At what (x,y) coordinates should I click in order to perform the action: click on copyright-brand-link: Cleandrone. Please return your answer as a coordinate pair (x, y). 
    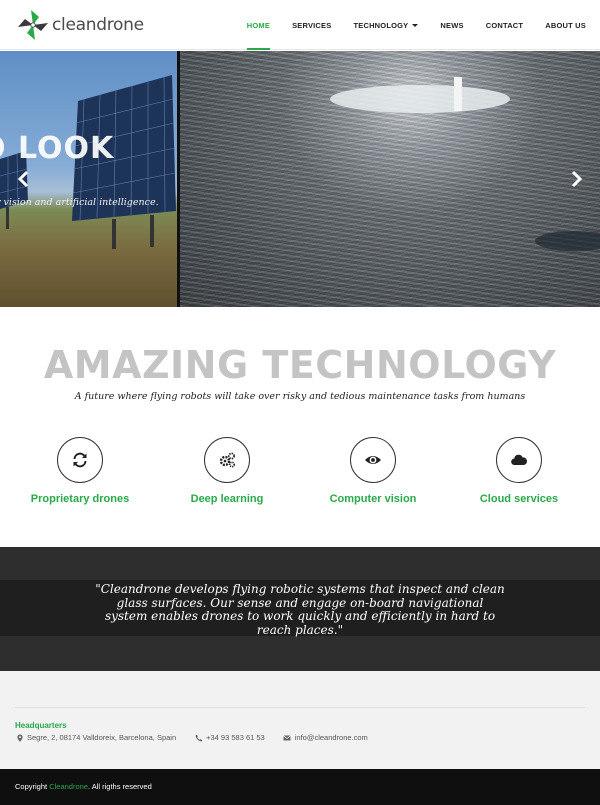
    Looking at the image, I should click on (68, 786).